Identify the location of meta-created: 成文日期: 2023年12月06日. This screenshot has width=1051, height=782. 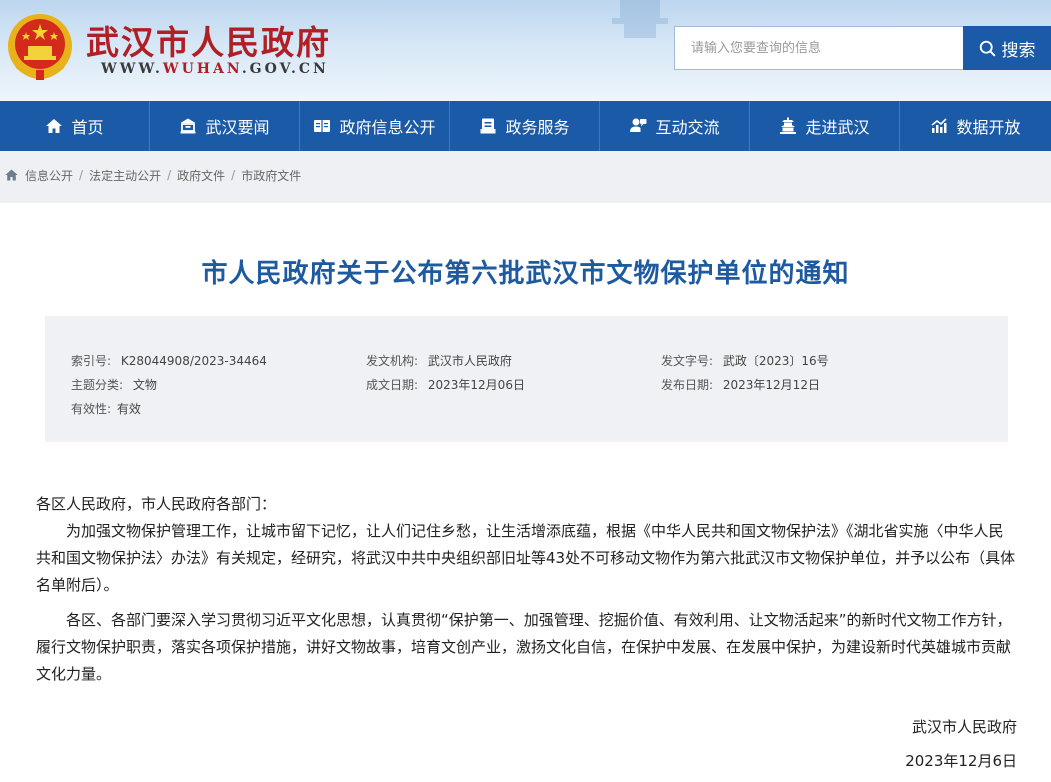
(445, 384).